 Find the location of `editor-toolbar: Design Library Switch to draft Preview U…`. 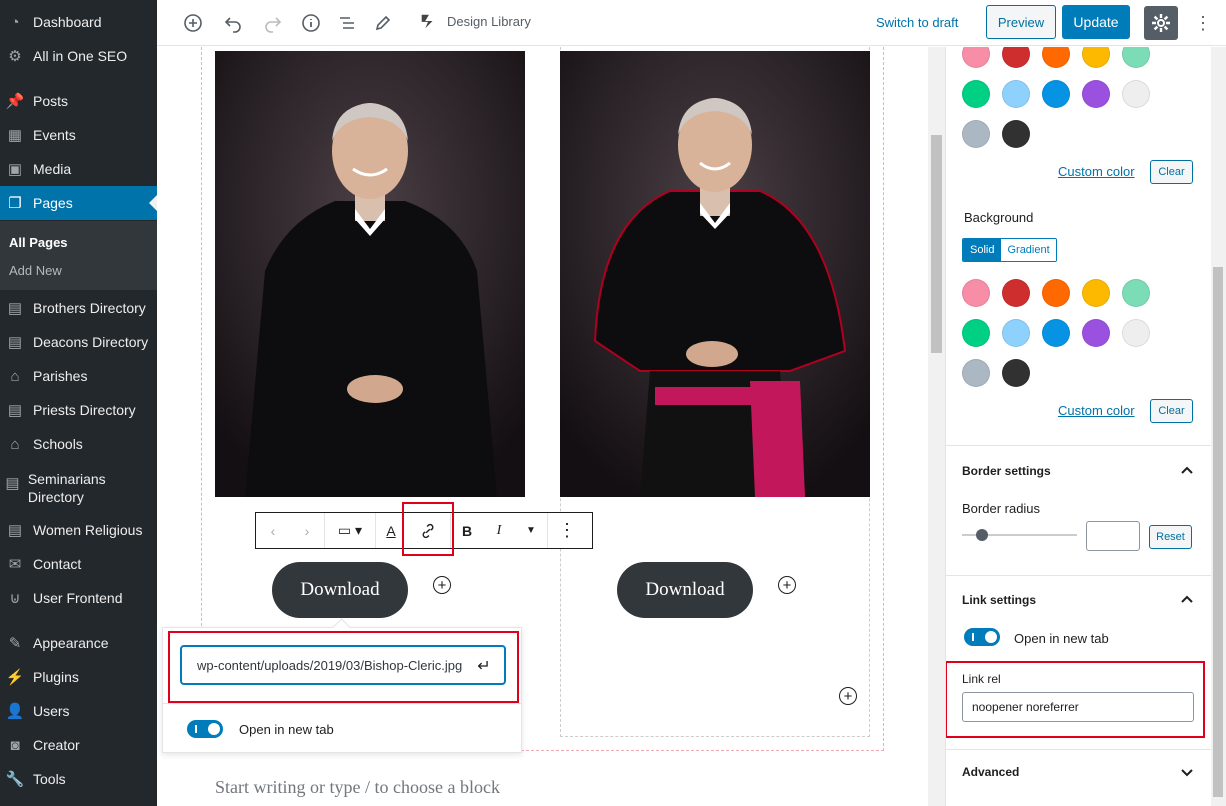

editor-toolbar: Design Library Switch to draft Preview U… is located at coordinates (691, 23).